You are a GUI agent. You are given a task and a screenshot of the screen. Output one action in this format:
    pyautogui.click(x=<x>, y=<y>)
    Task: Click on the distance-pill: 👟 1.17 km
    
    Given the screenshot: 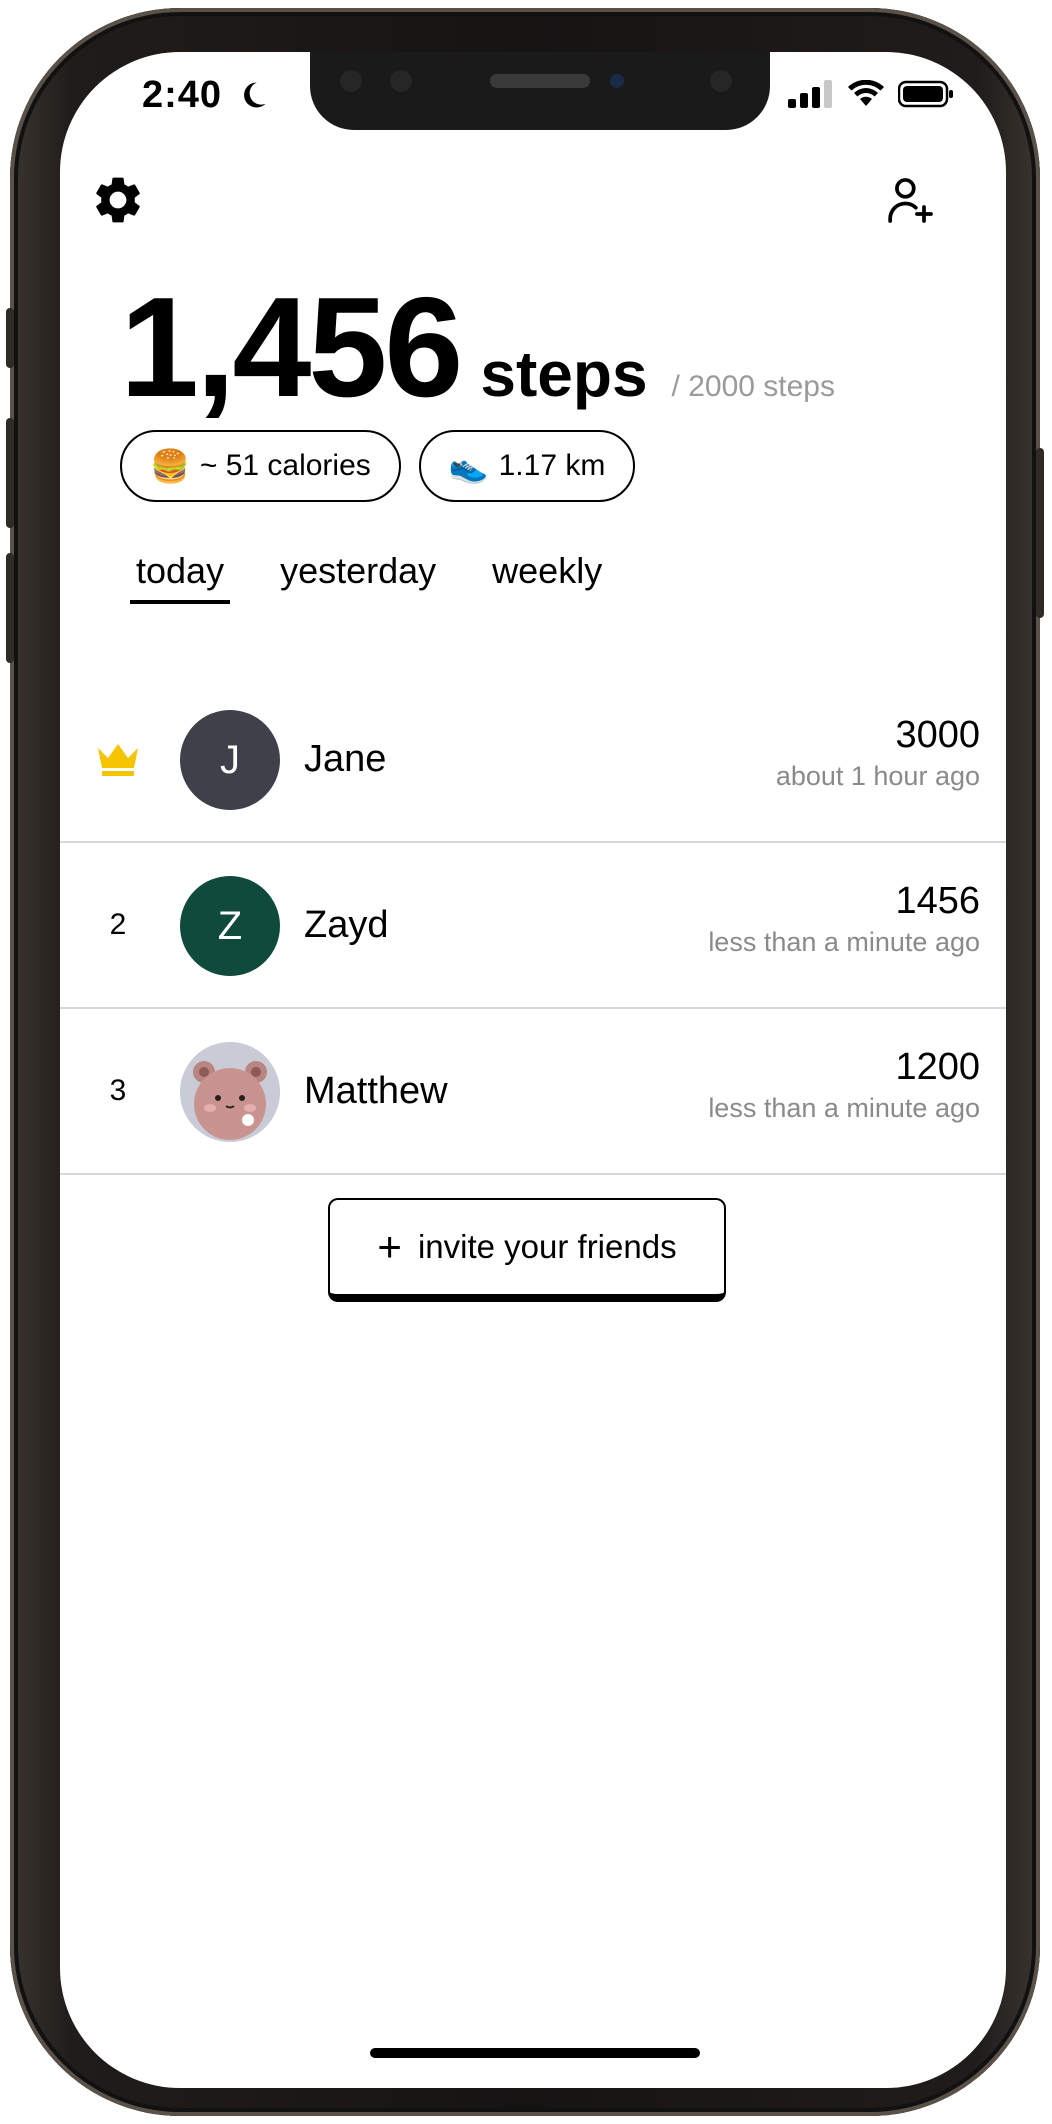 What is the action you would take?
    pyautogui.click(x=527, y=466)
    